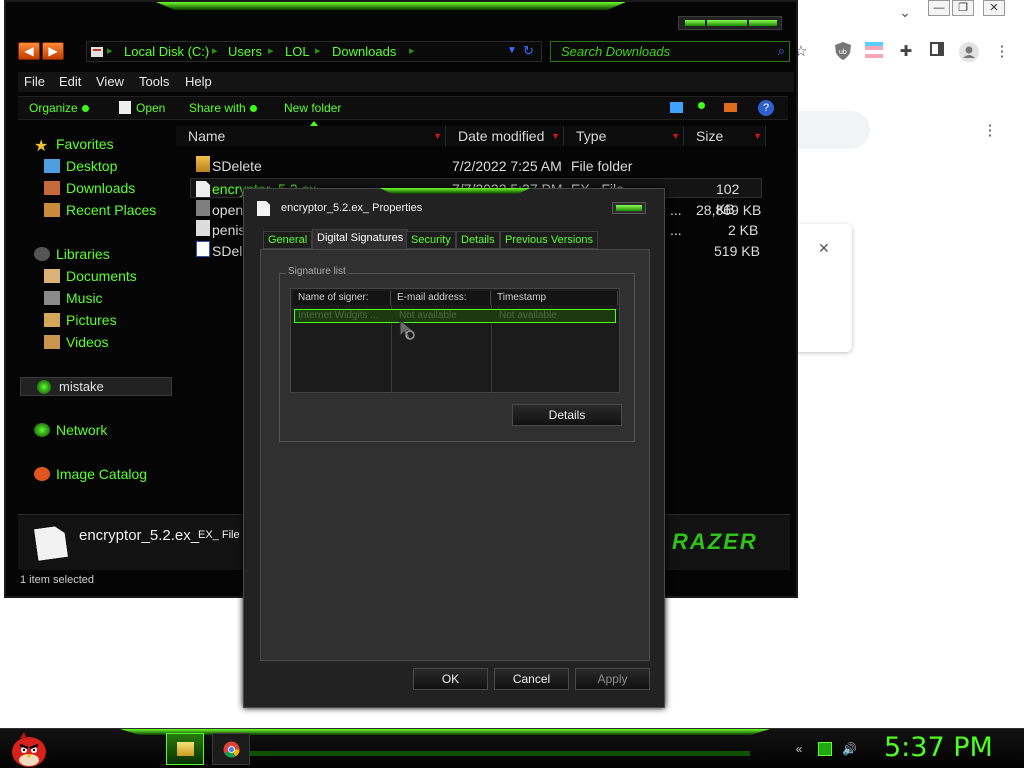 Image resolution: width=1024 pixels, height=768 pixels. I want to click on libraries-icon, so click(42, 254).